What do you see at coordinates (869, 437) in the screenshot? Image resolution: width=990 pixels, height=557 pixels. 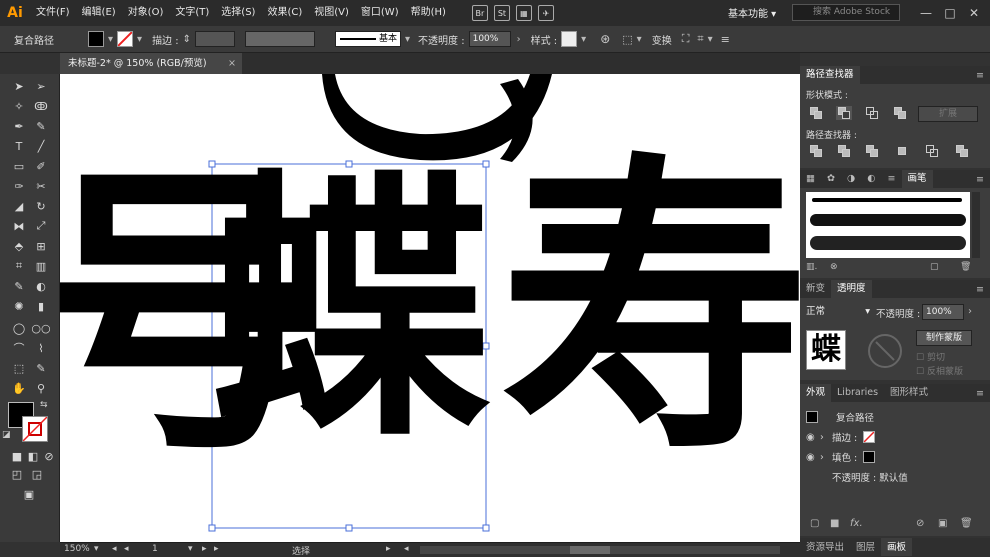 I see `stroke-row-swatch` at bounding box center [869, 437].